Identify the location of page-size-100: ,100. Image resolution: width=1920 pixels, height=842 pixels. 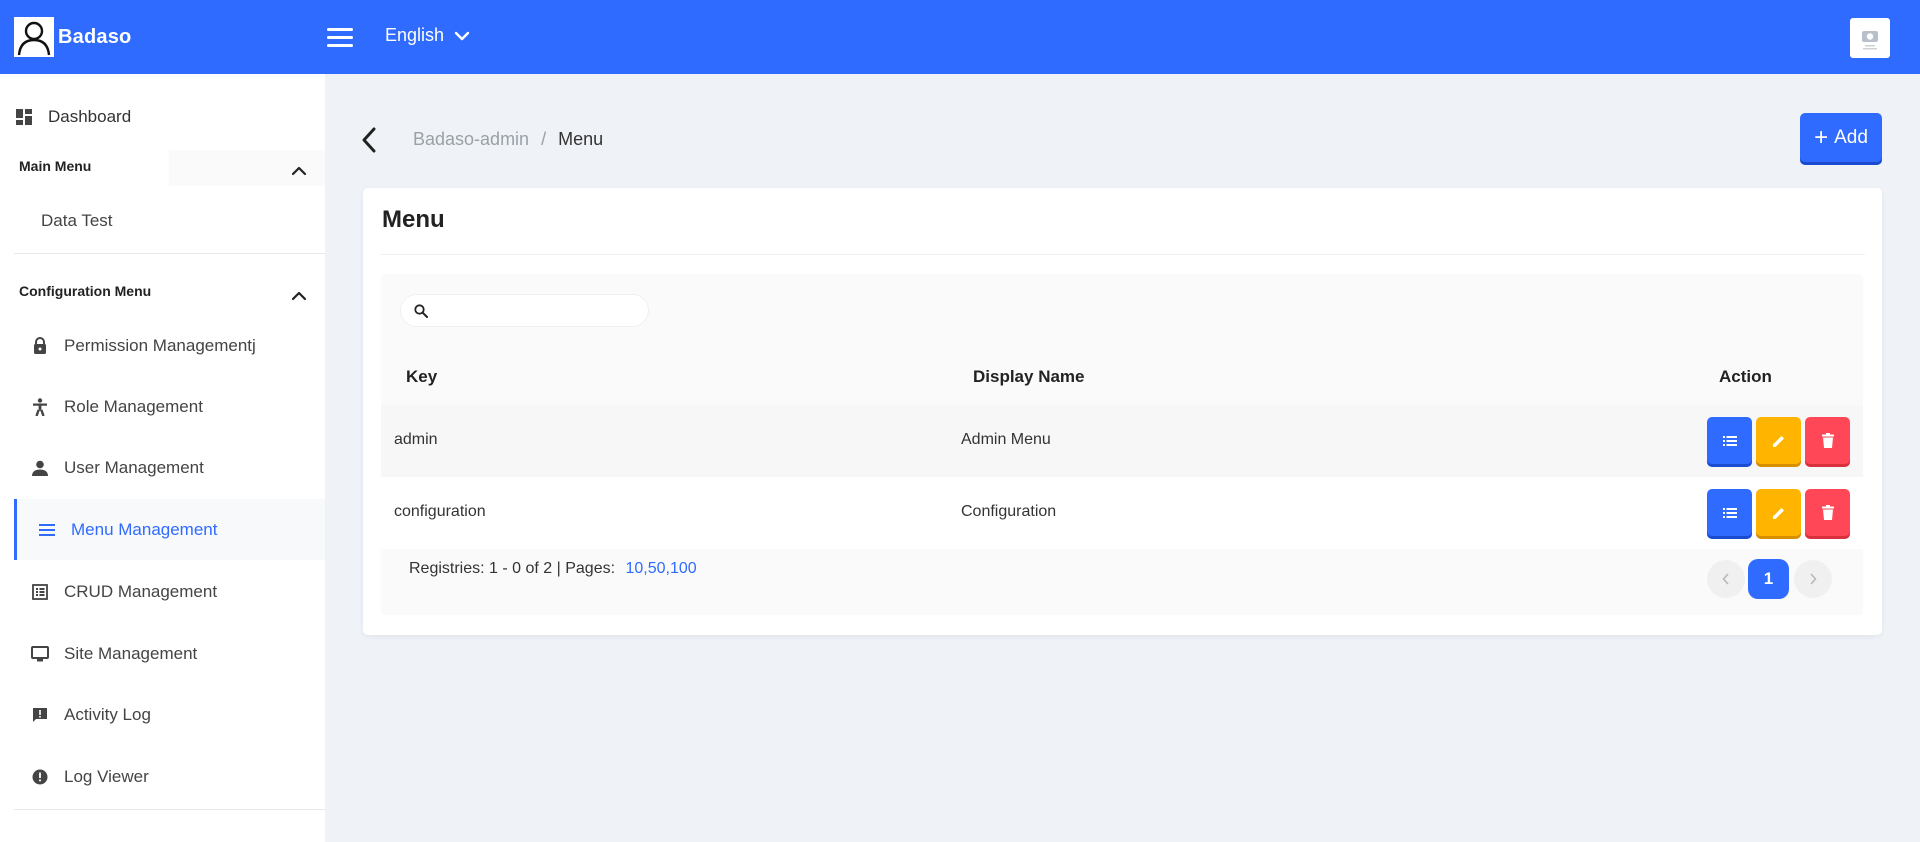
(681, 568).